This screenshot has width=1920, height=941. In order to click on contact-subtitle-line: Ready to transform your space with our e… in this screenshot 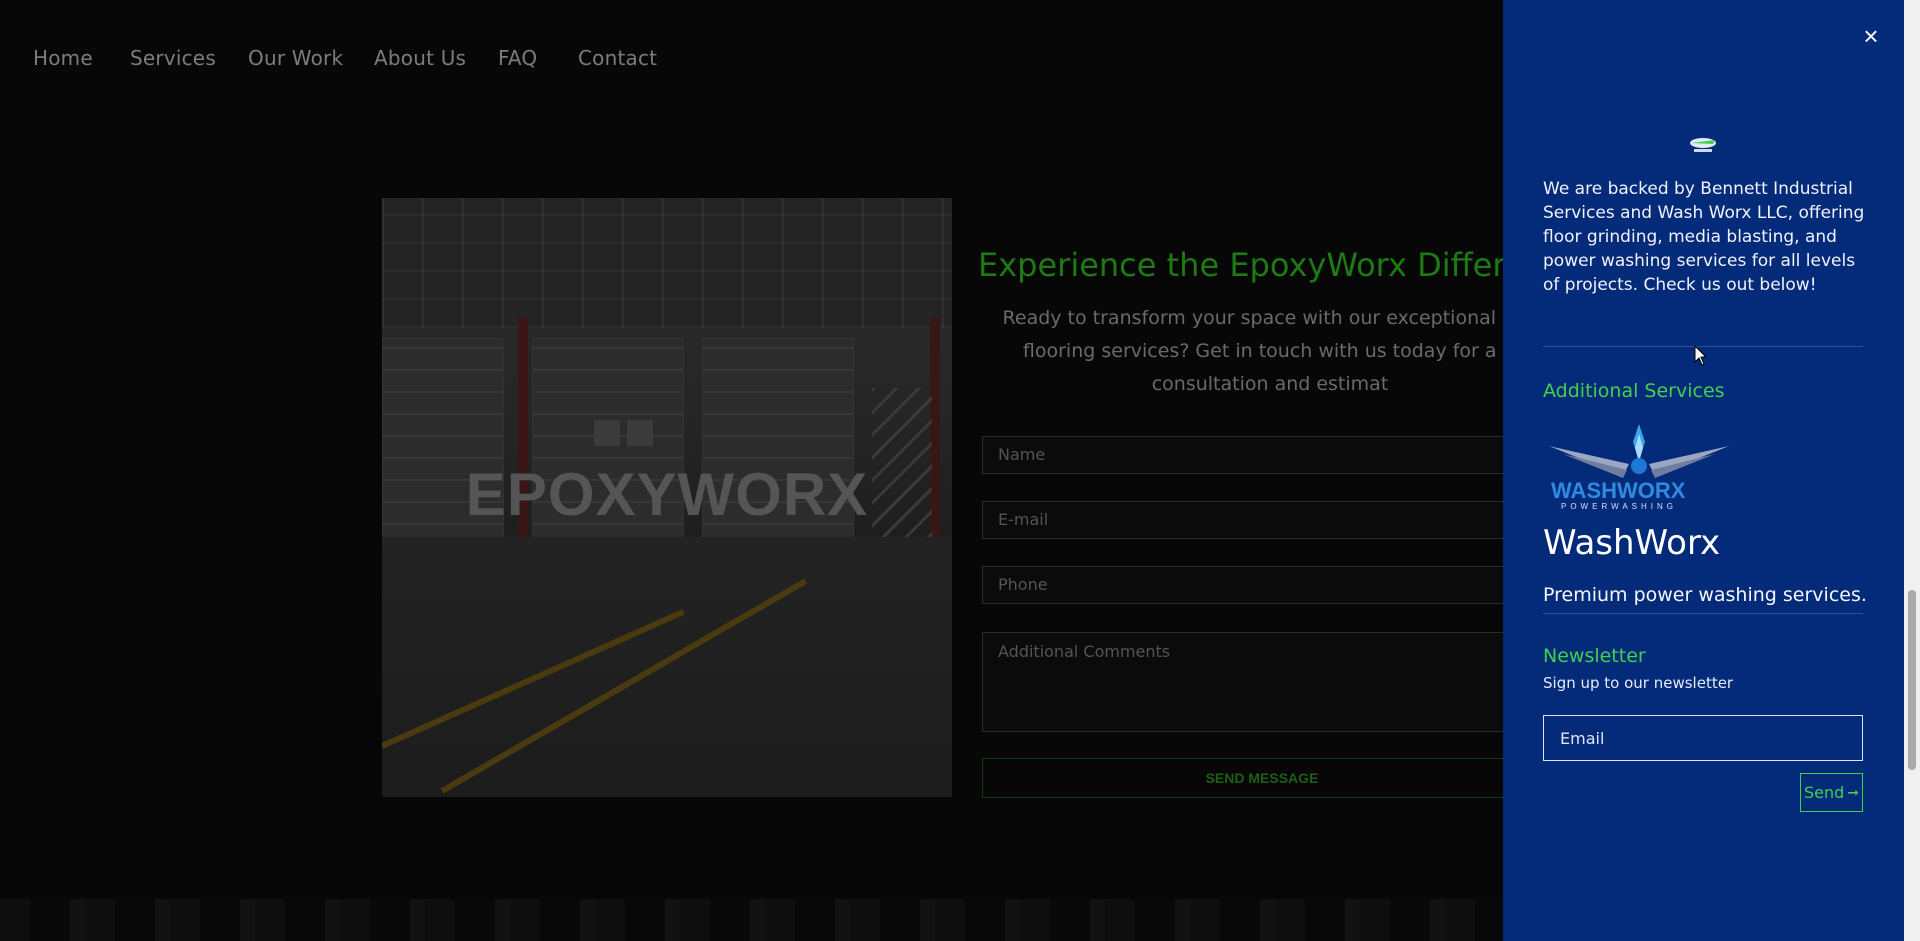, I will do `click(1270, 318)`.